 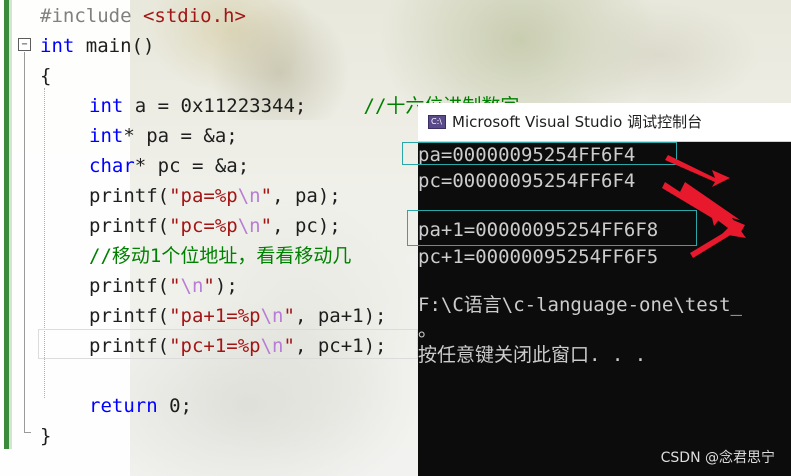 What do you see at coordinates (704, 206) in the screenshot?
I see `annotation-arrows` at bounding box center [704, 206].